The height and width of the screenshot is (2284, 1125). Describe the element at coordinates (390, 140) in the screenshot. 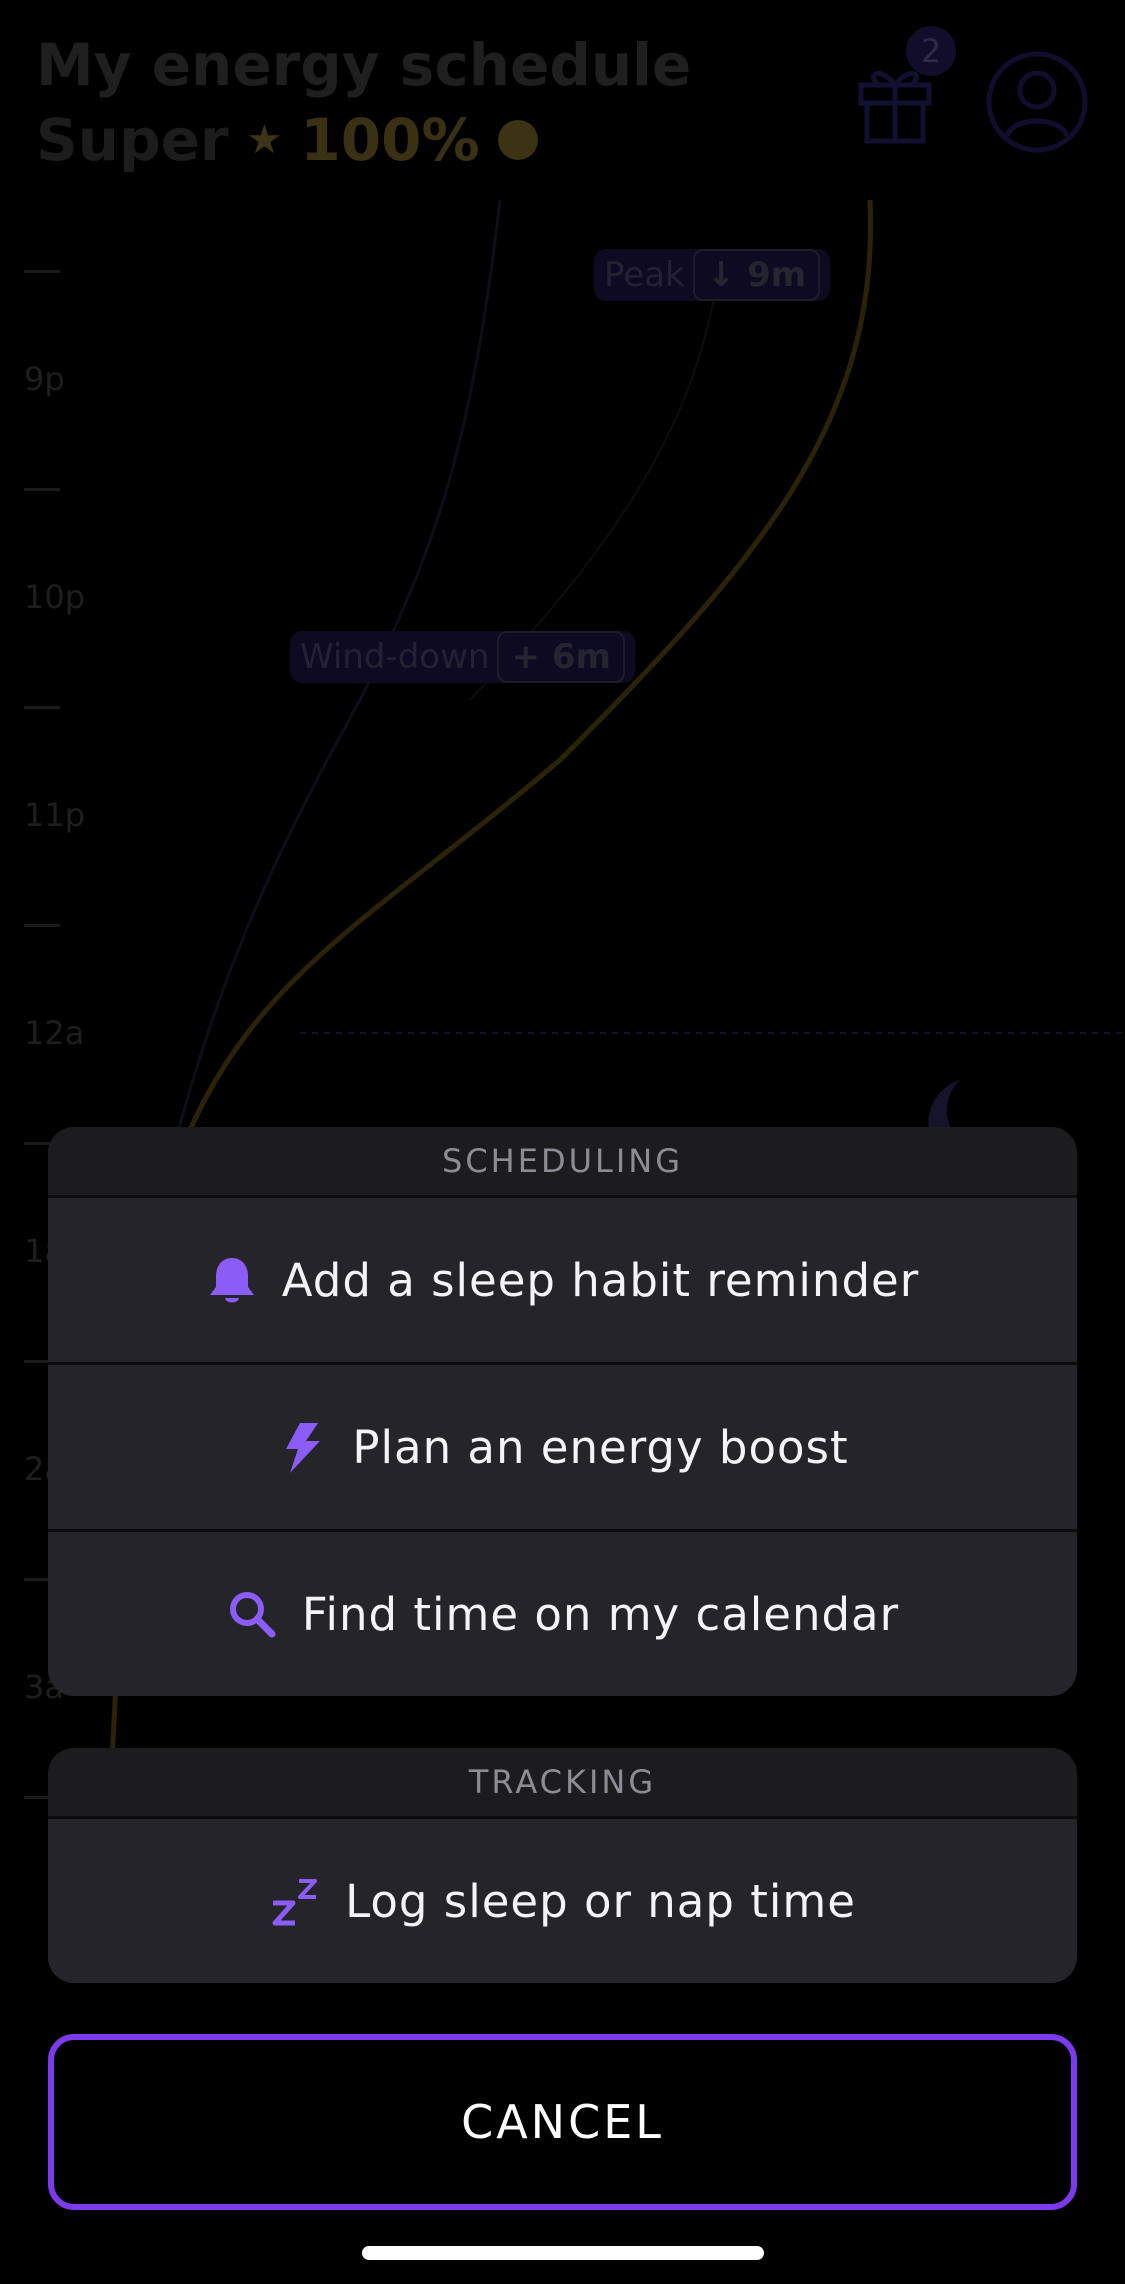

I see `energy-percent: 100%` at that location.